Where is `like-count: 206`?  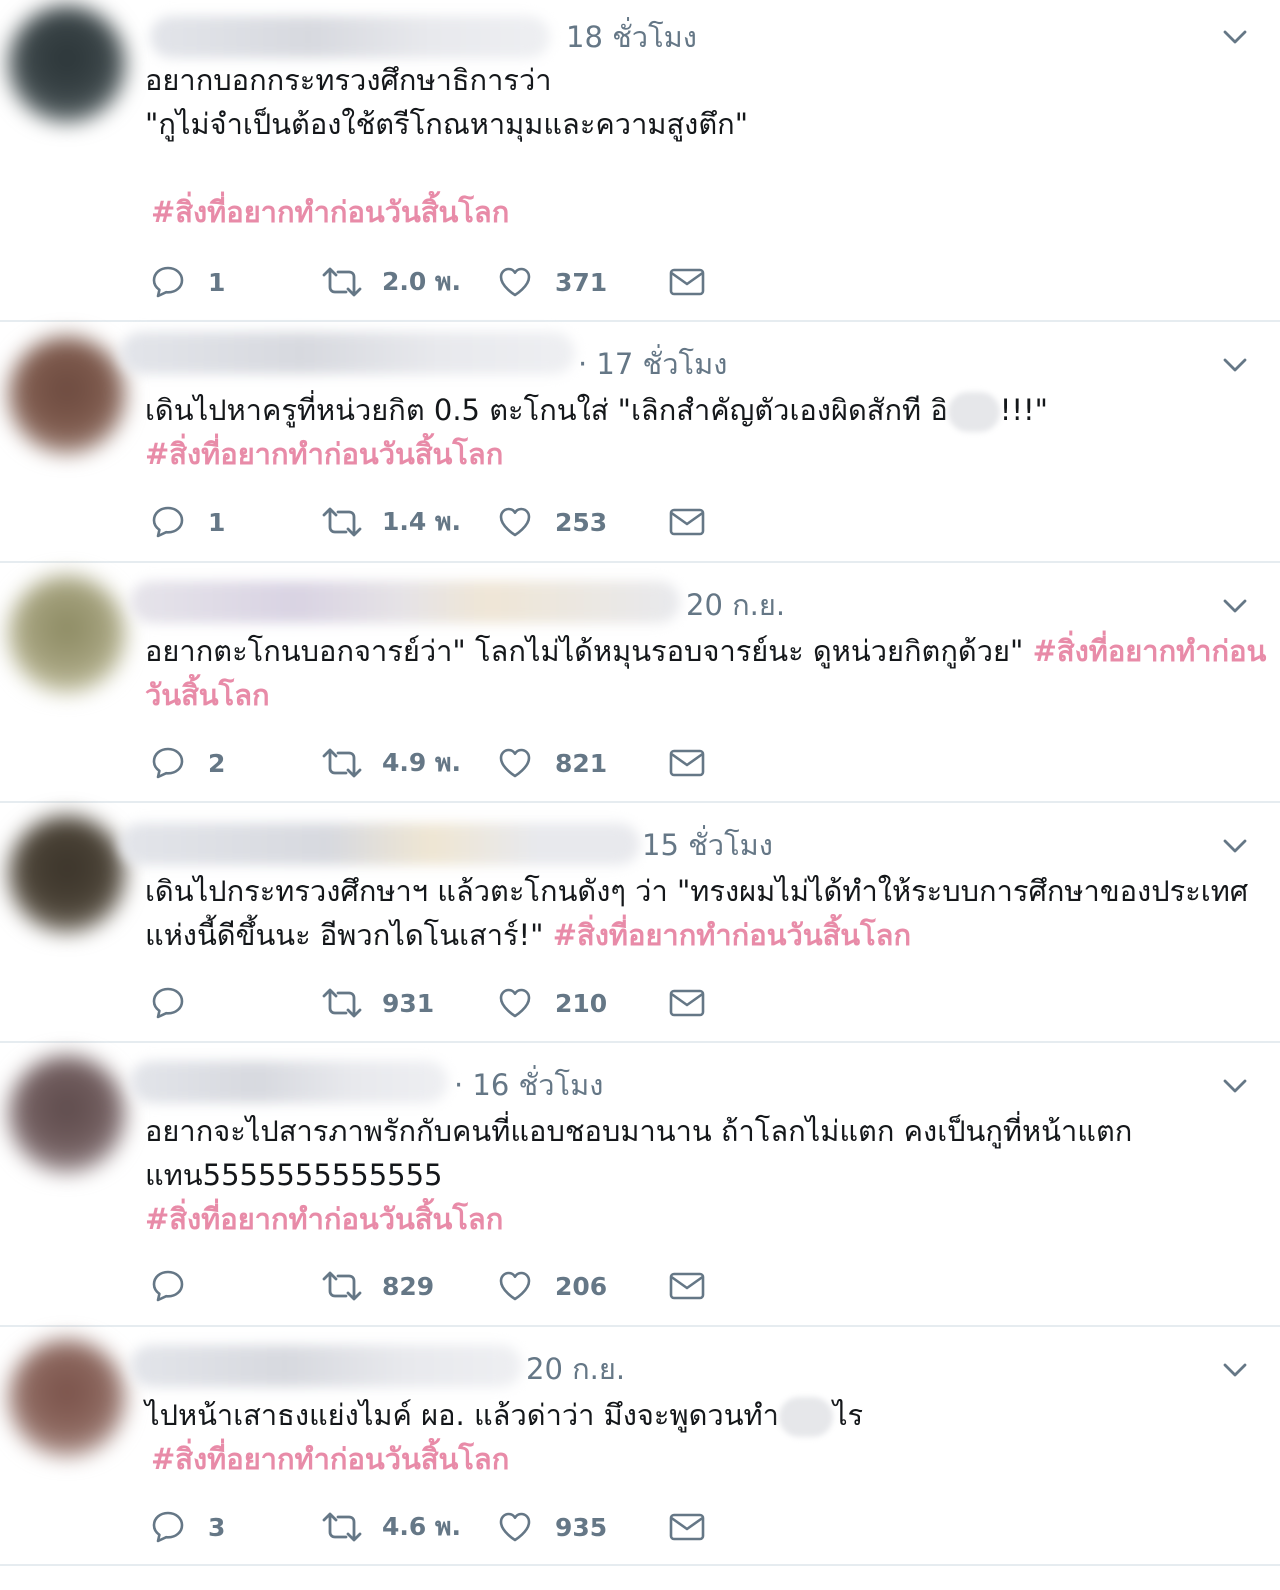
like-count: 206 is located at coordinates (581, 1286).